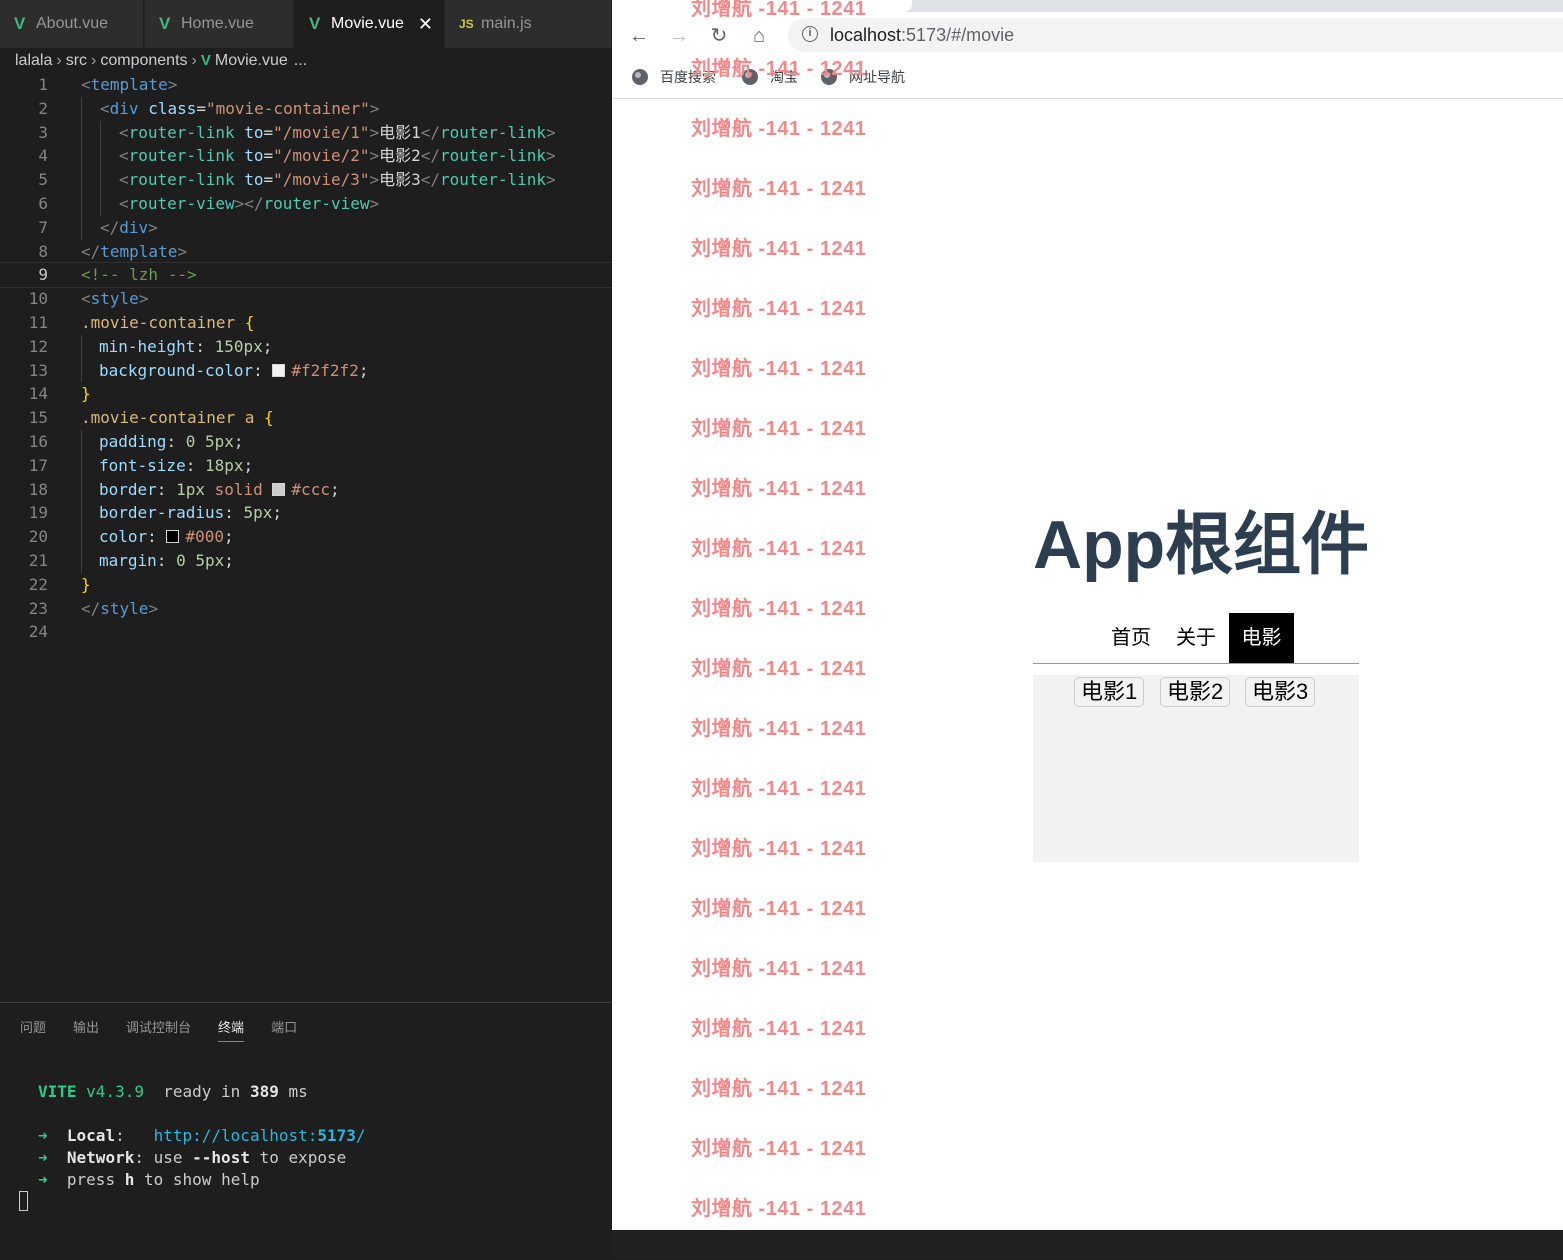 This screenshot has height=1260, width=1563. I want to click on code-line: 11 .movie-container {, so click(141, 322).